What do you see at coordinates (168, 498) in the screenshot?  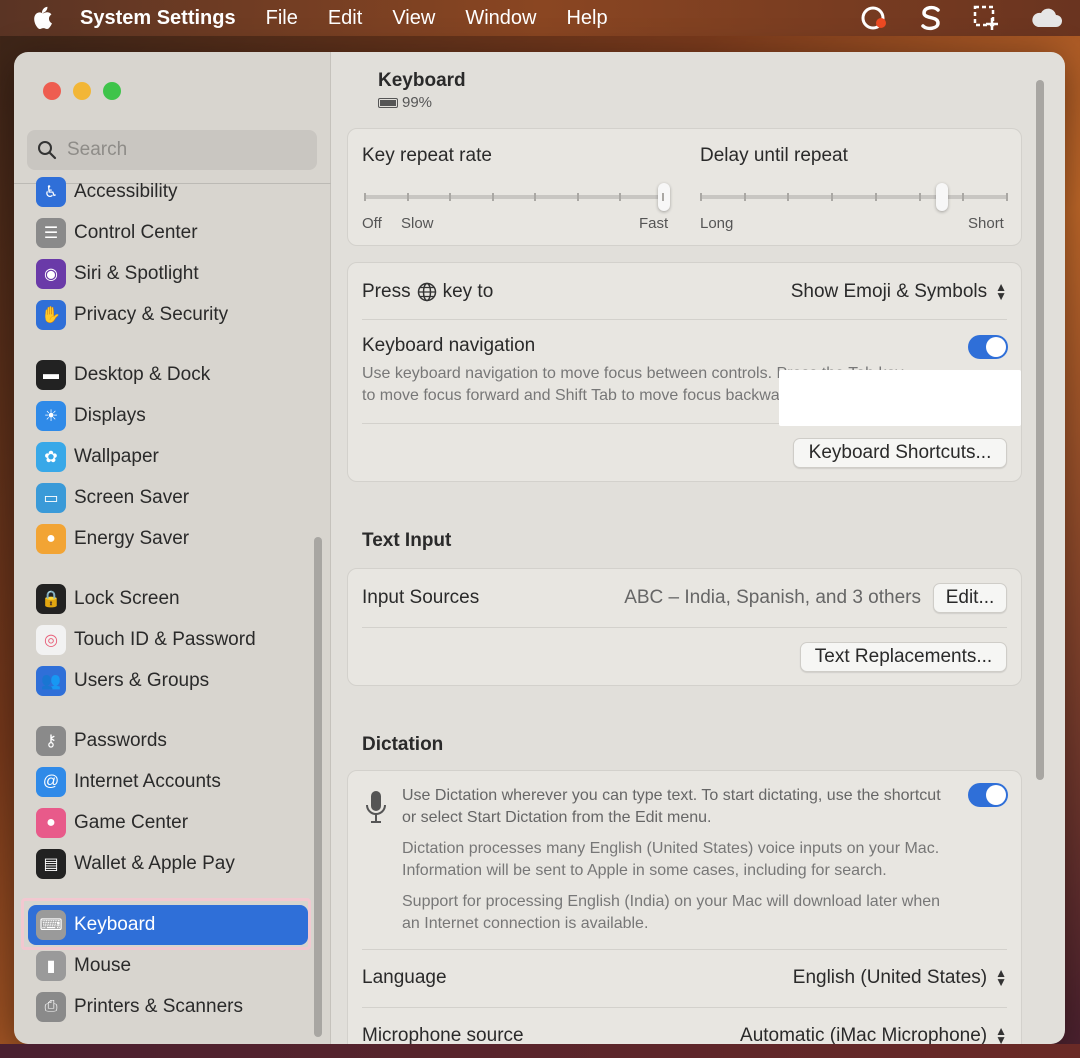 I see `sidebar-item-screen-saver: ▭ Screen Saver` at bounding box center [168, 498].